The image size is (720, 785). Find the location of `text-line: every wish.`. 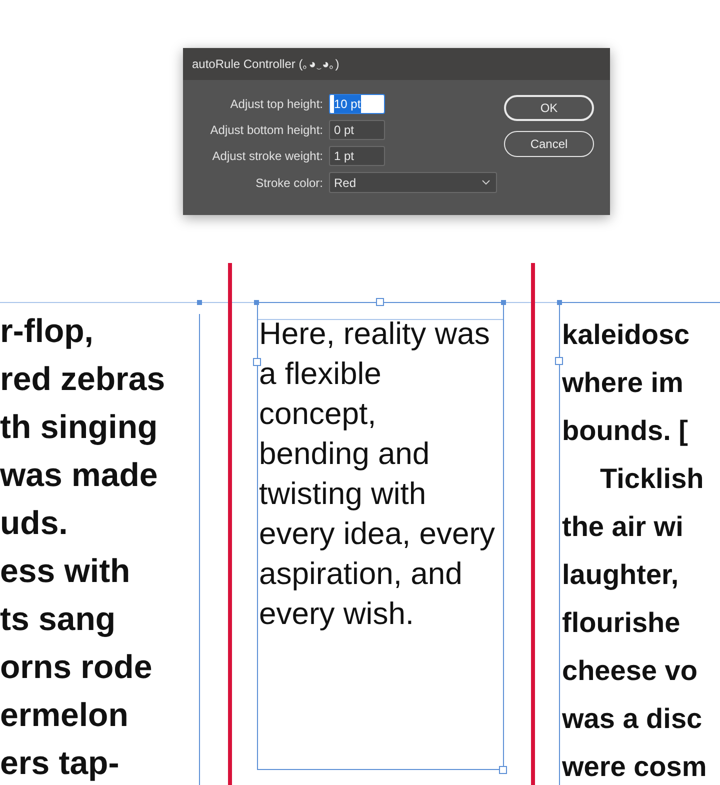

text-line: every wish. is located at coordinates (336, 614).